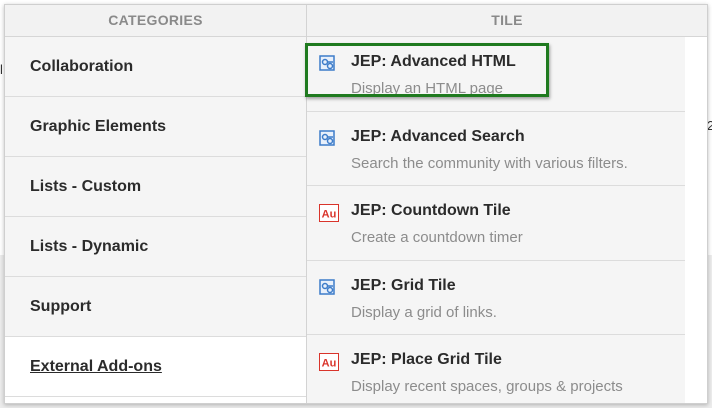 The image size is (712, 408). What do you see at coordinates (155, 307) in the screenshot?
I see `category-support: Support` at bounding box center [155, 307].